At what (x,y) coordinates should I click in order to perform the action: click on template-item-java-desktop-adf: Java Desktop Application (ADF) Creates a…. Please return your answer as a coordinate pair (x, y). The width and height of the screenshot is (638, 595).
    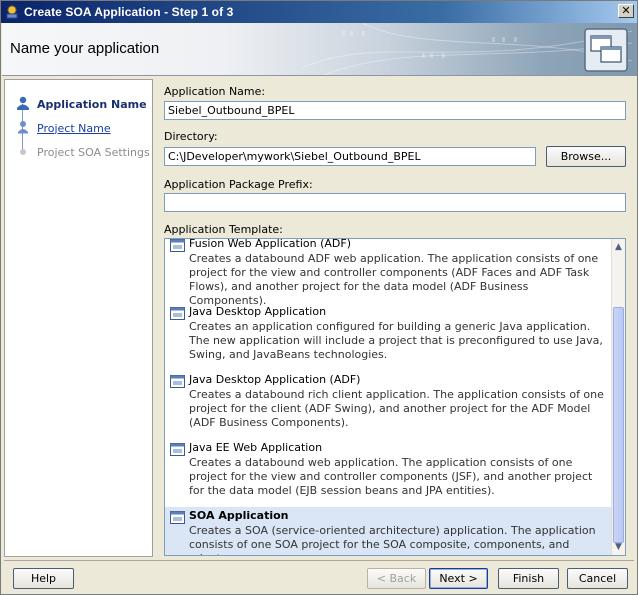
    Looking at the image, I should click on (388, 404).